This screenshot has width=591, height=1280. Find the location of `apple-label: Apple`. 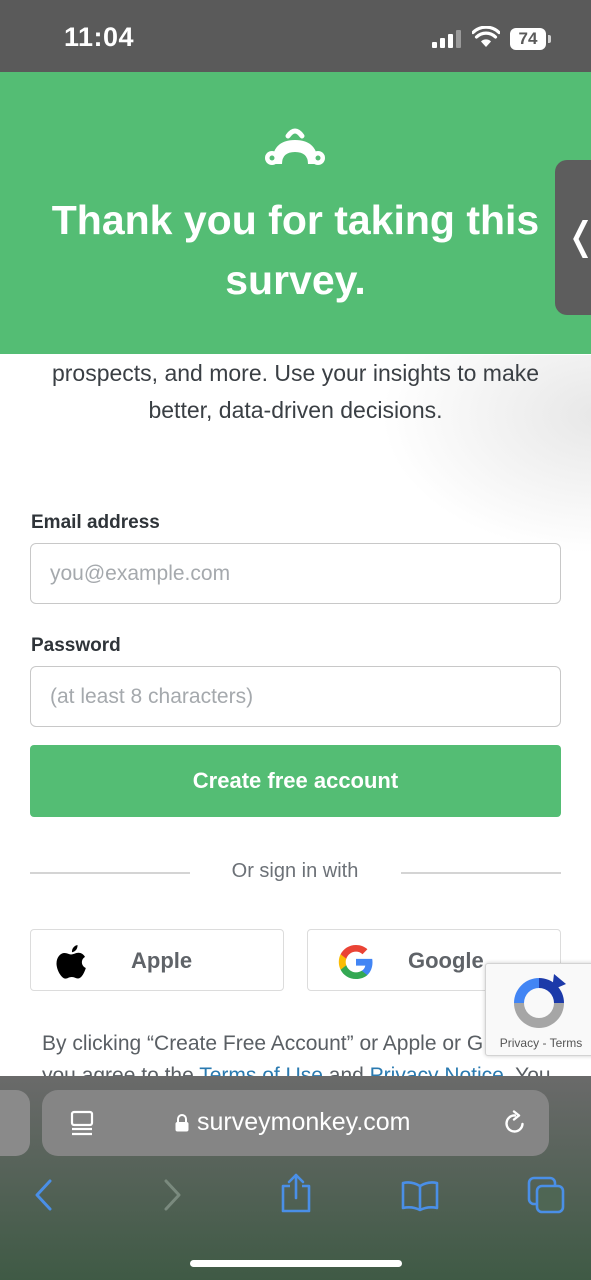

apple-label: Apple is located at coordinates (162, 960).